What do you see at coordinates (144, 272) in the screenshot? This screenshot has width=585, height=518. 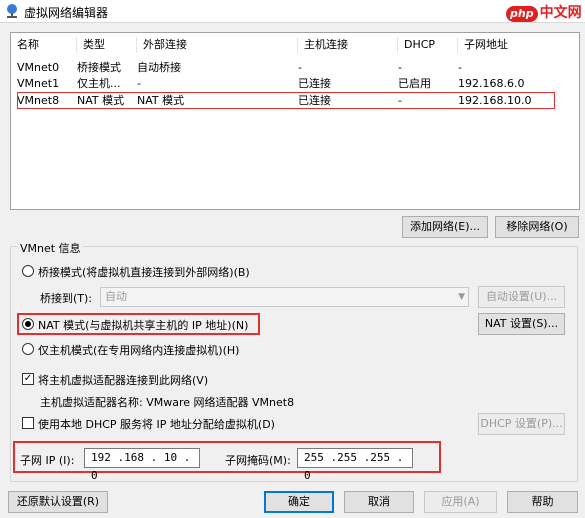 I see `bridge-radio-label: 桥接模式(将虚拟机直接连接到外部网络)(B)` at bounding box center [144, 272].